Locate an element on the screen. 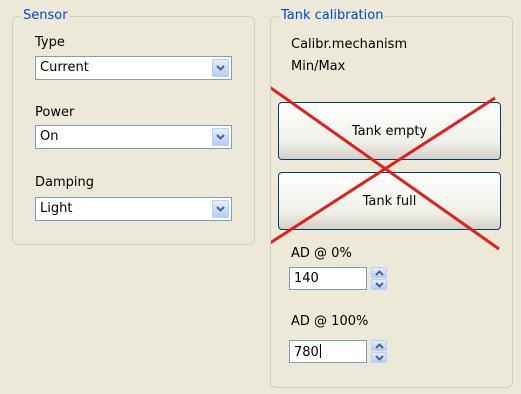 The image size is (521, 394). power-label: Power is located at coordinates (55, 112).